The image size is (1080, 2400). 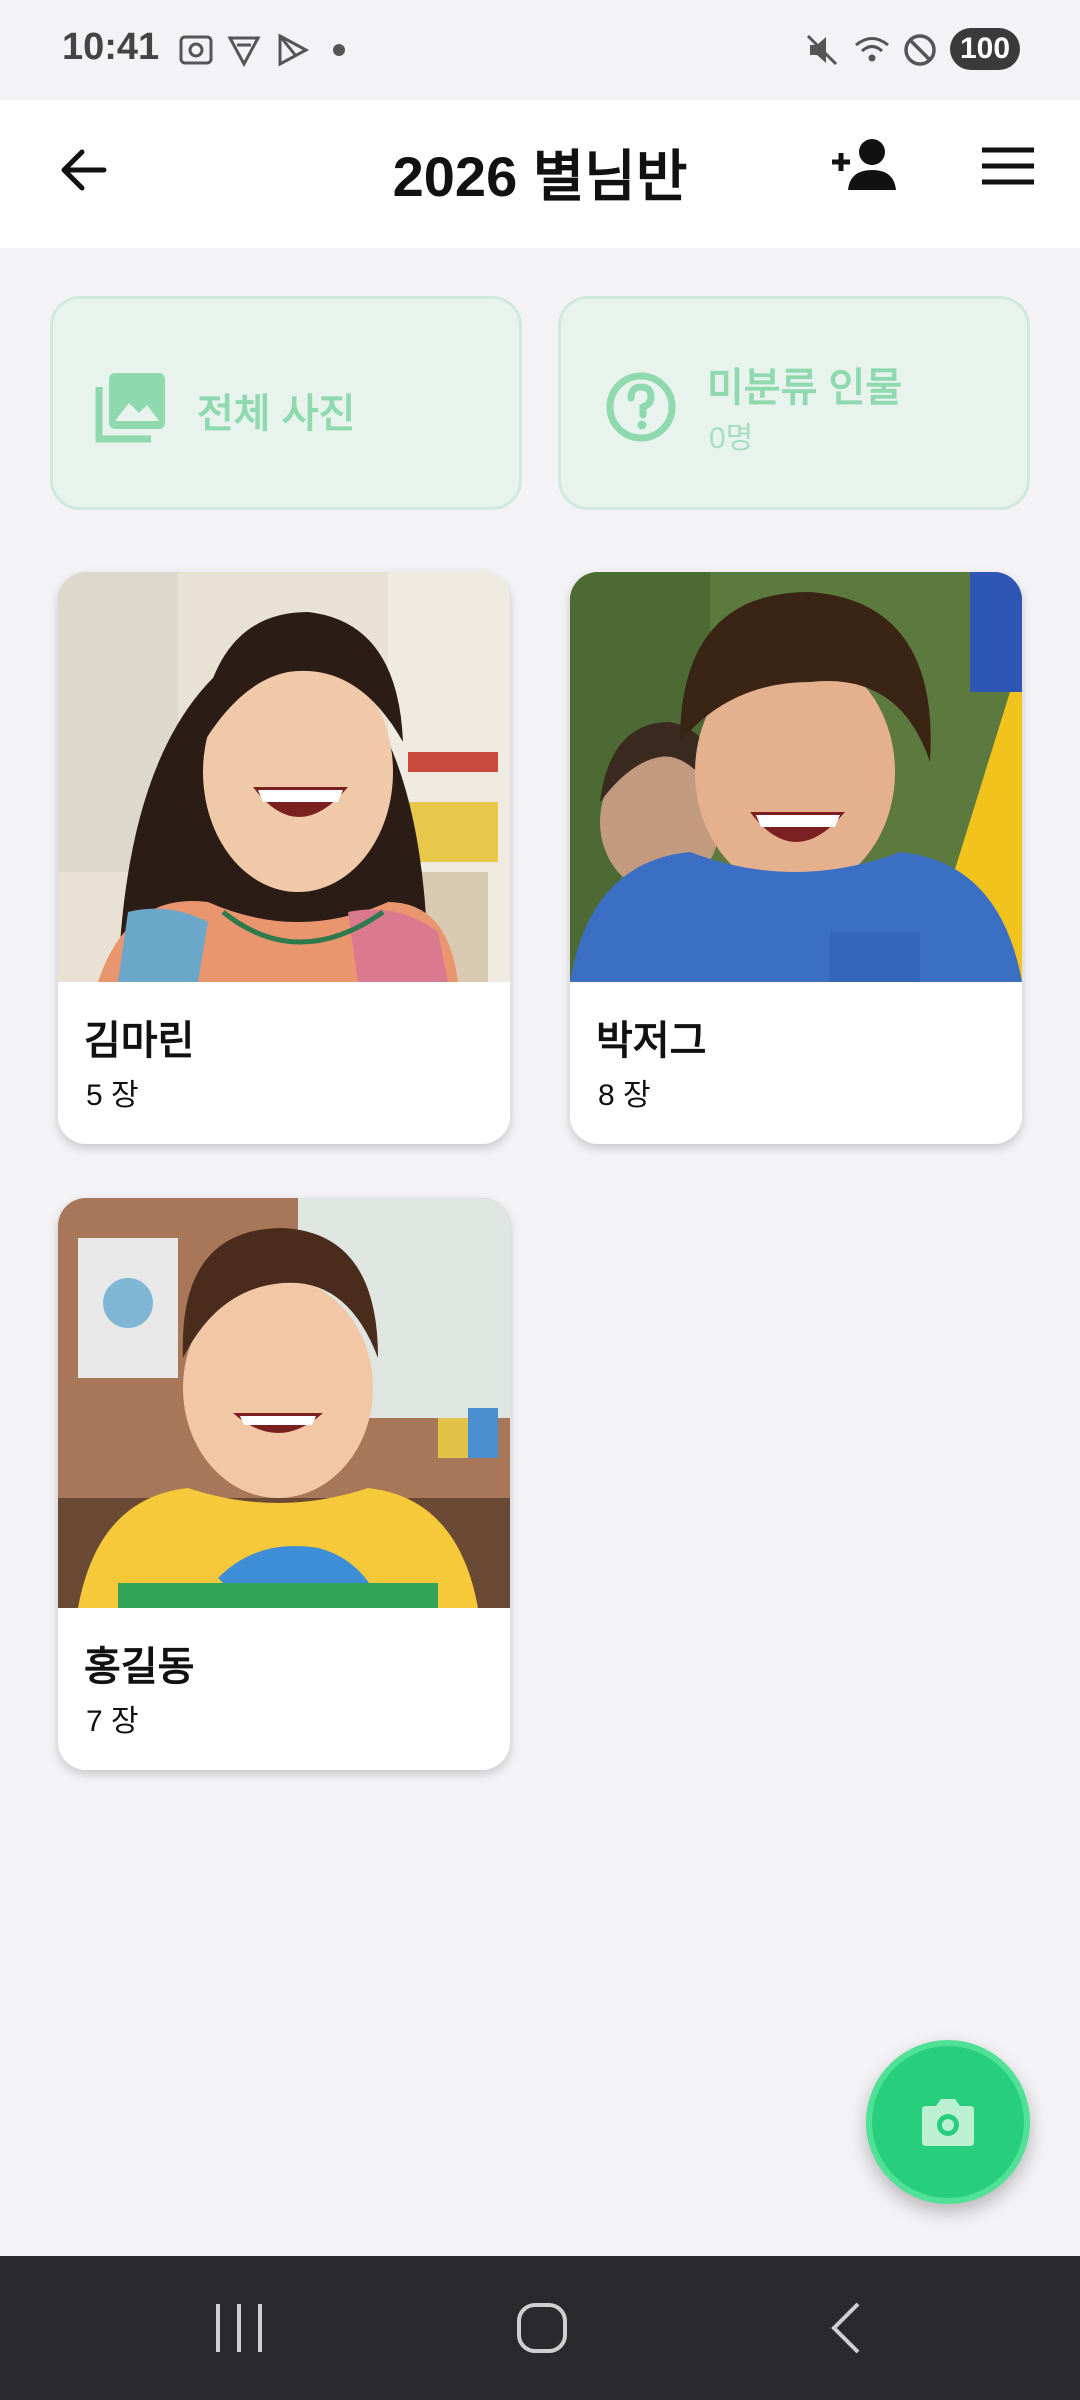 What do you see at coordinates (920, 50) in the screenshot?
I see `do-not-disturb-icon` at bounding box center [920, 50].